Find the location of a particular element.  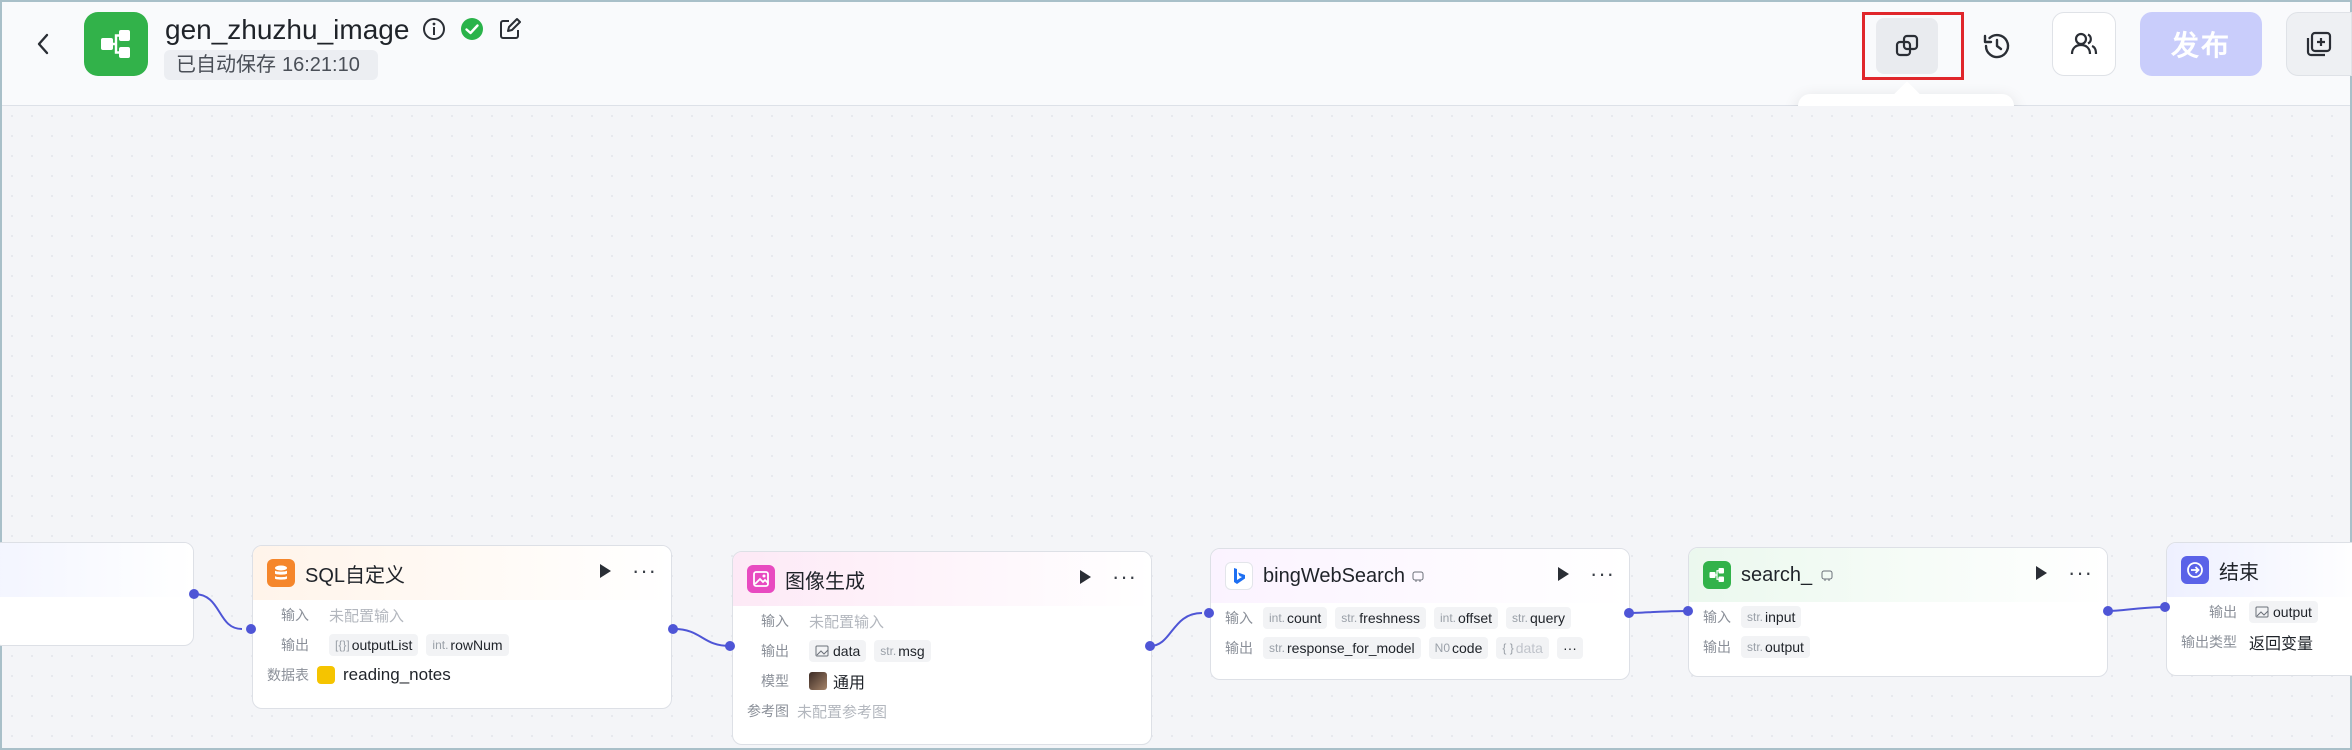

input-tag: str. input is located at coordinates (1771, 617).